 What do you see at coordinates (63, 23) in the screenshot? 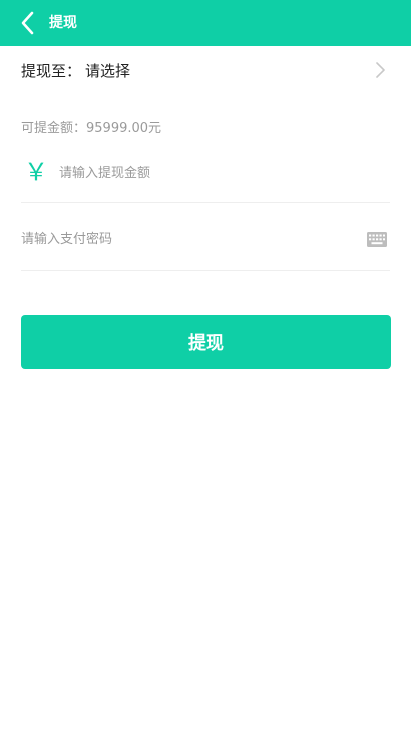
I see `page-title: 提现` at bounding box center [63, 23].